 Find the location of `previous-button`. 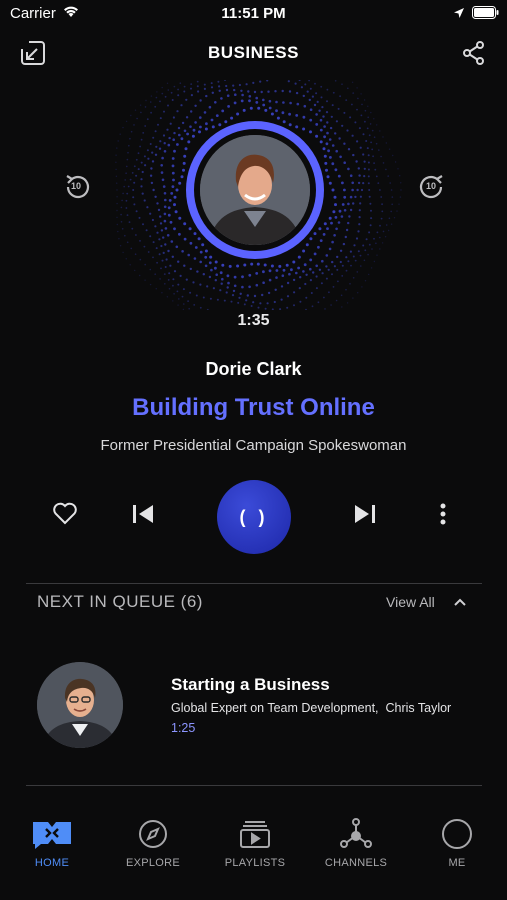

previous-button is located at coordinates (143, 516).